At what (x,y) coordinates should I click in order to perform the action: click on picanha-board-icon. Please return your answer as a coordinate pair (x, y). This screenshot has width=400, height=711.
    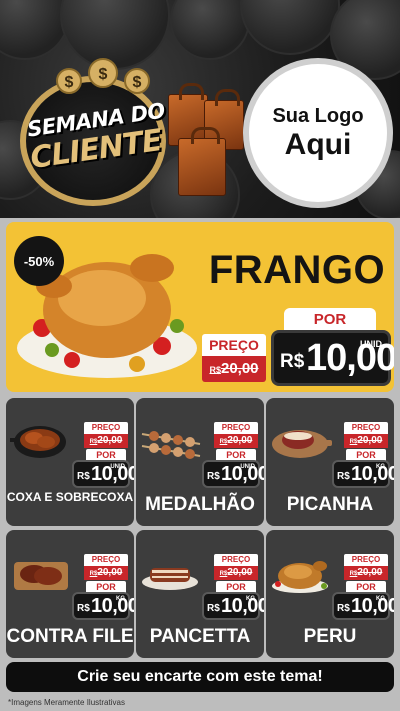
    Looking at the image, I should click on (302, 444).